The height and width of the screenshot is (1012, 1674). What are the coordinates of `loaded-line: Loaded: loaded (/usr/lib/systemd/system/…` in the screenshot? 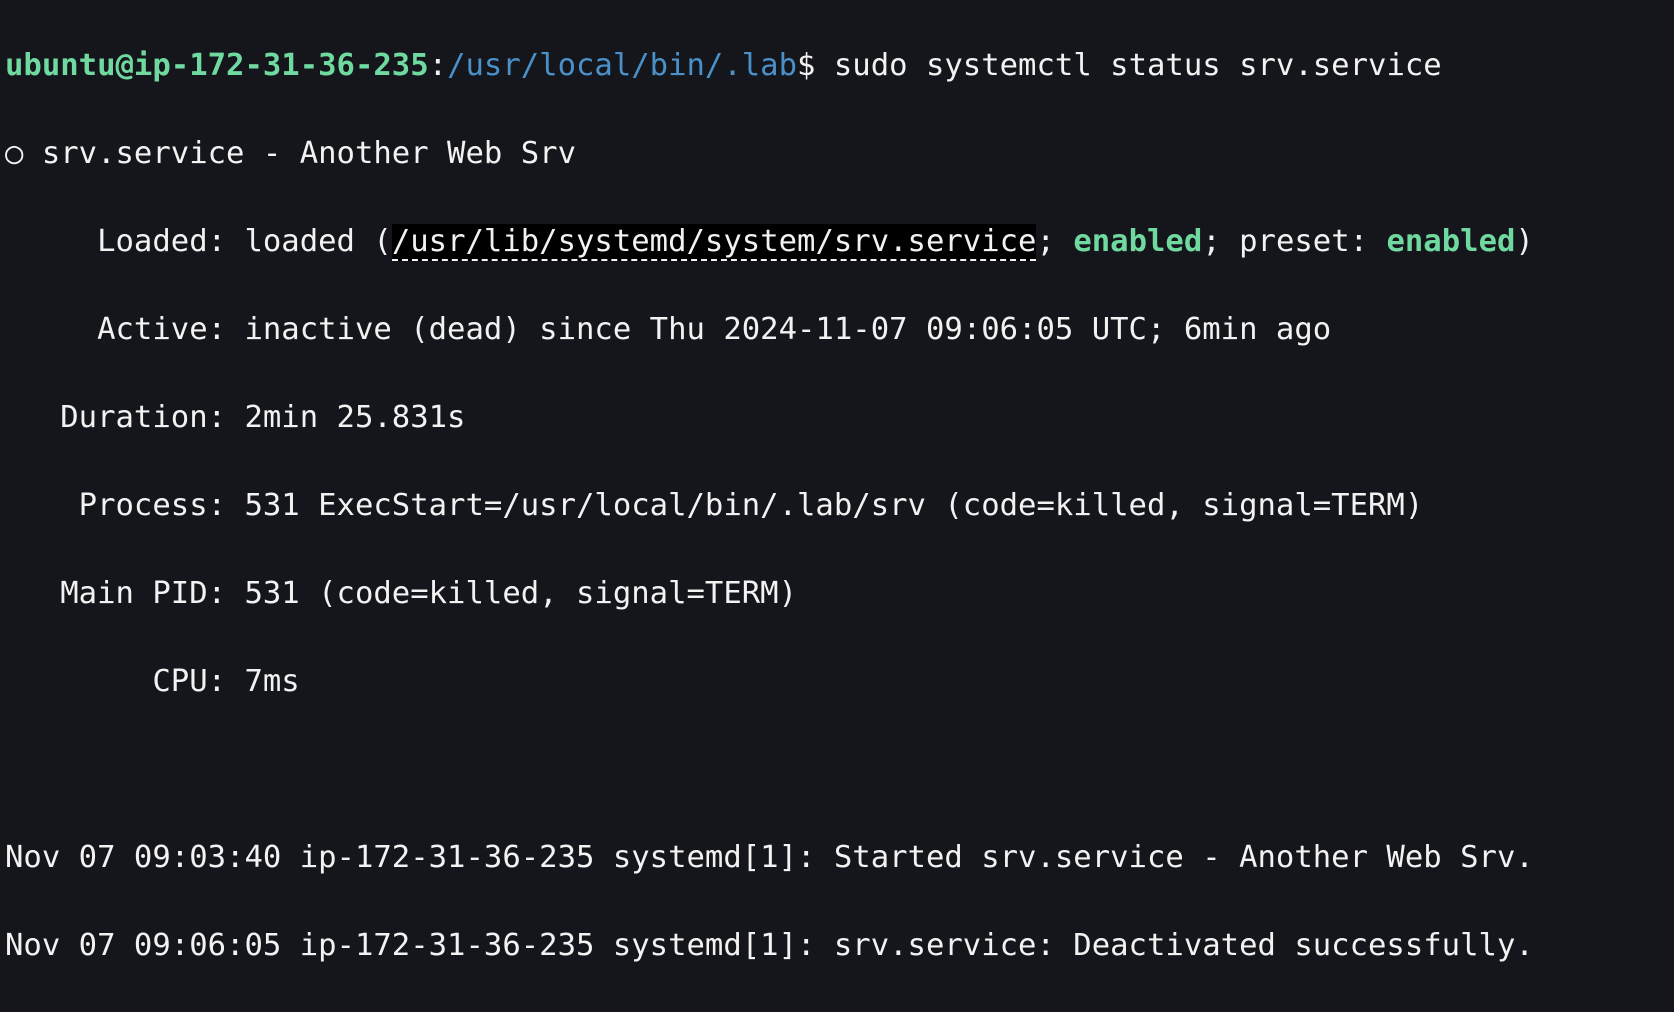 It's located at (839, 242).